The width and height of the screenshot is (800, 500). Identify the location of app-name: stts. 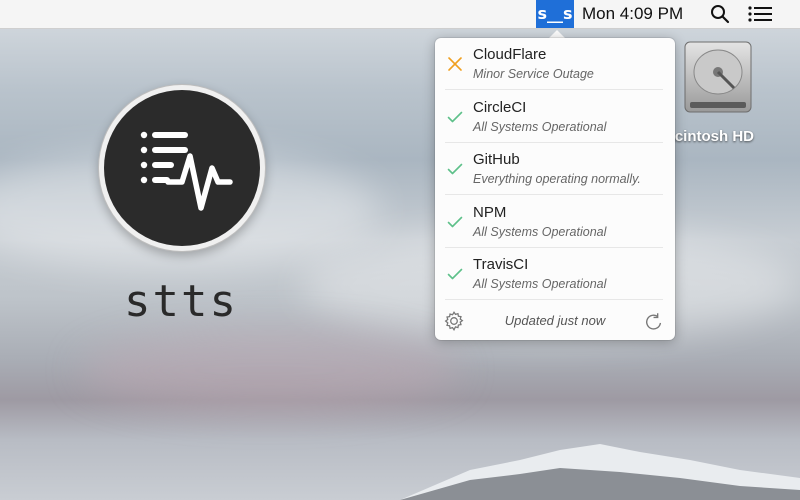
(181, 301).